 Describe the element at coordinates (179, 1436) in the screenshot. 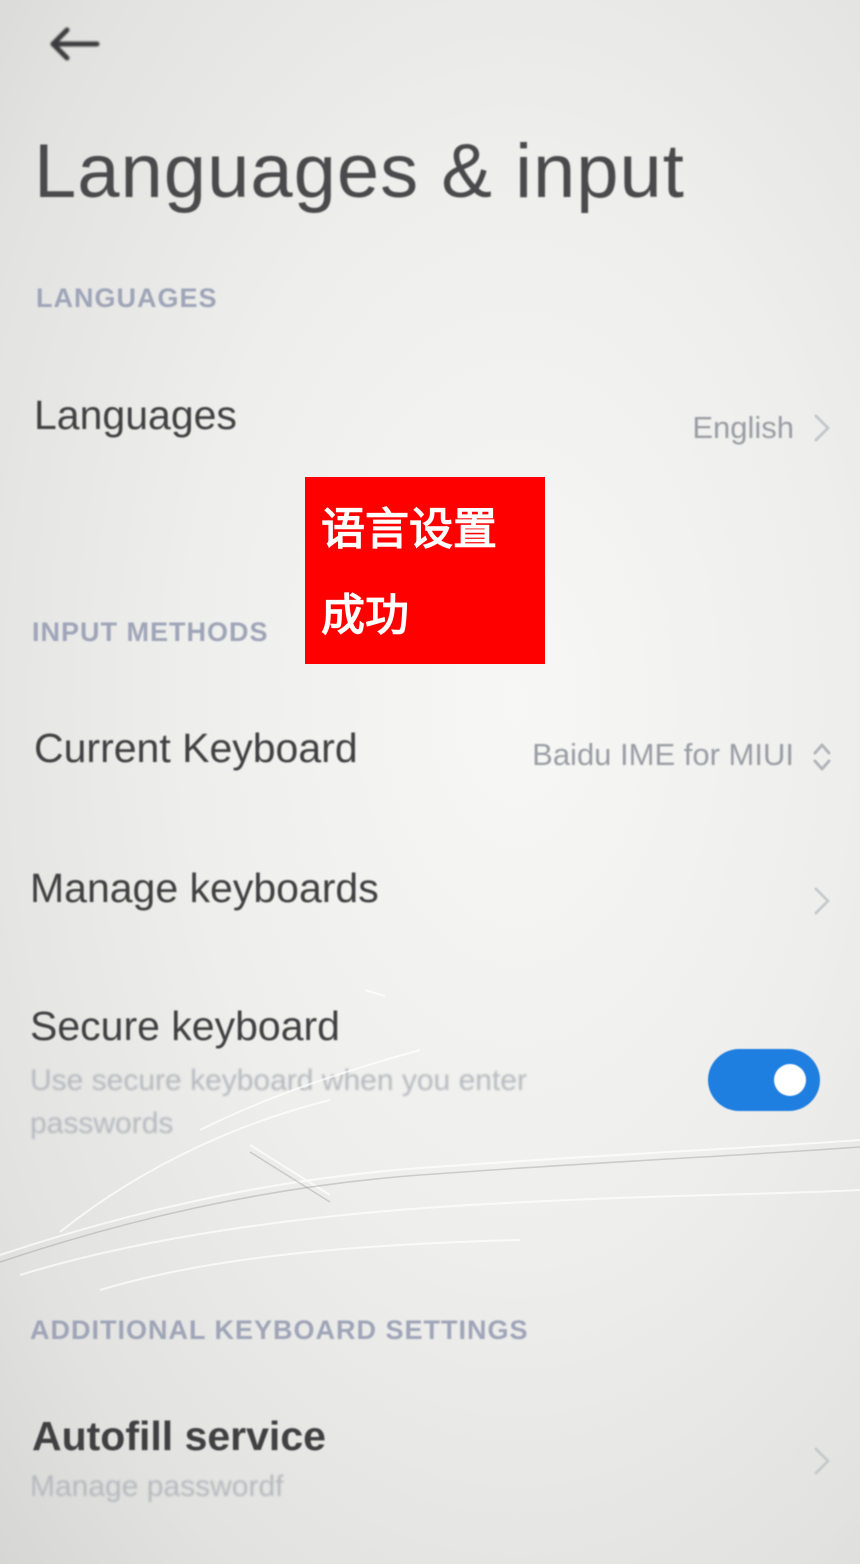

I see `autofill-service-title: Autofill service` at that location.